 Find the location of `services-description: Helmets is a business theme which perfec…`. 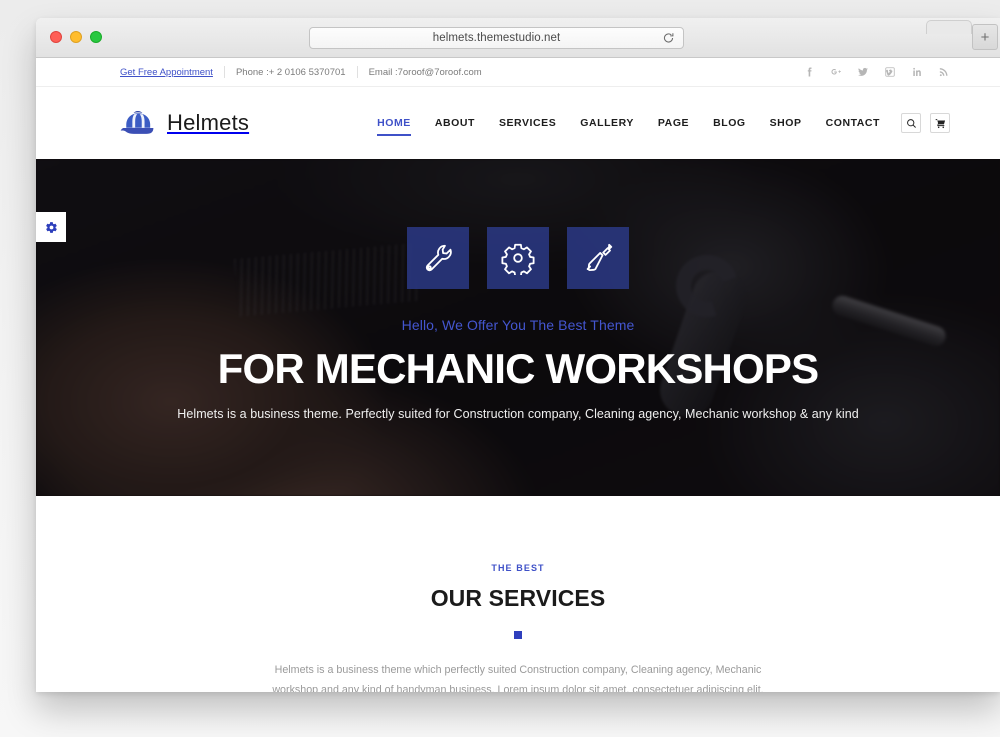

services-description: Helmets is a business theme which perfec… is located at coordinates (518, 678).